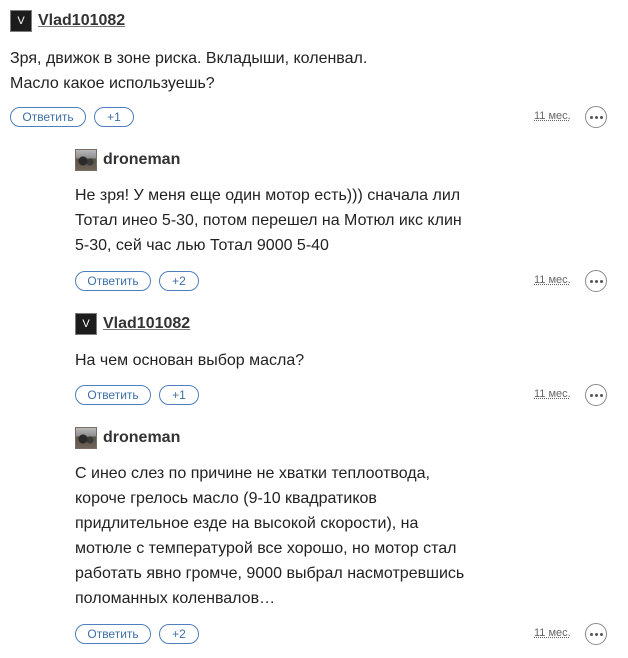  I want to click on comment-text-line: Масло какое используешь?, so click(112, 83).